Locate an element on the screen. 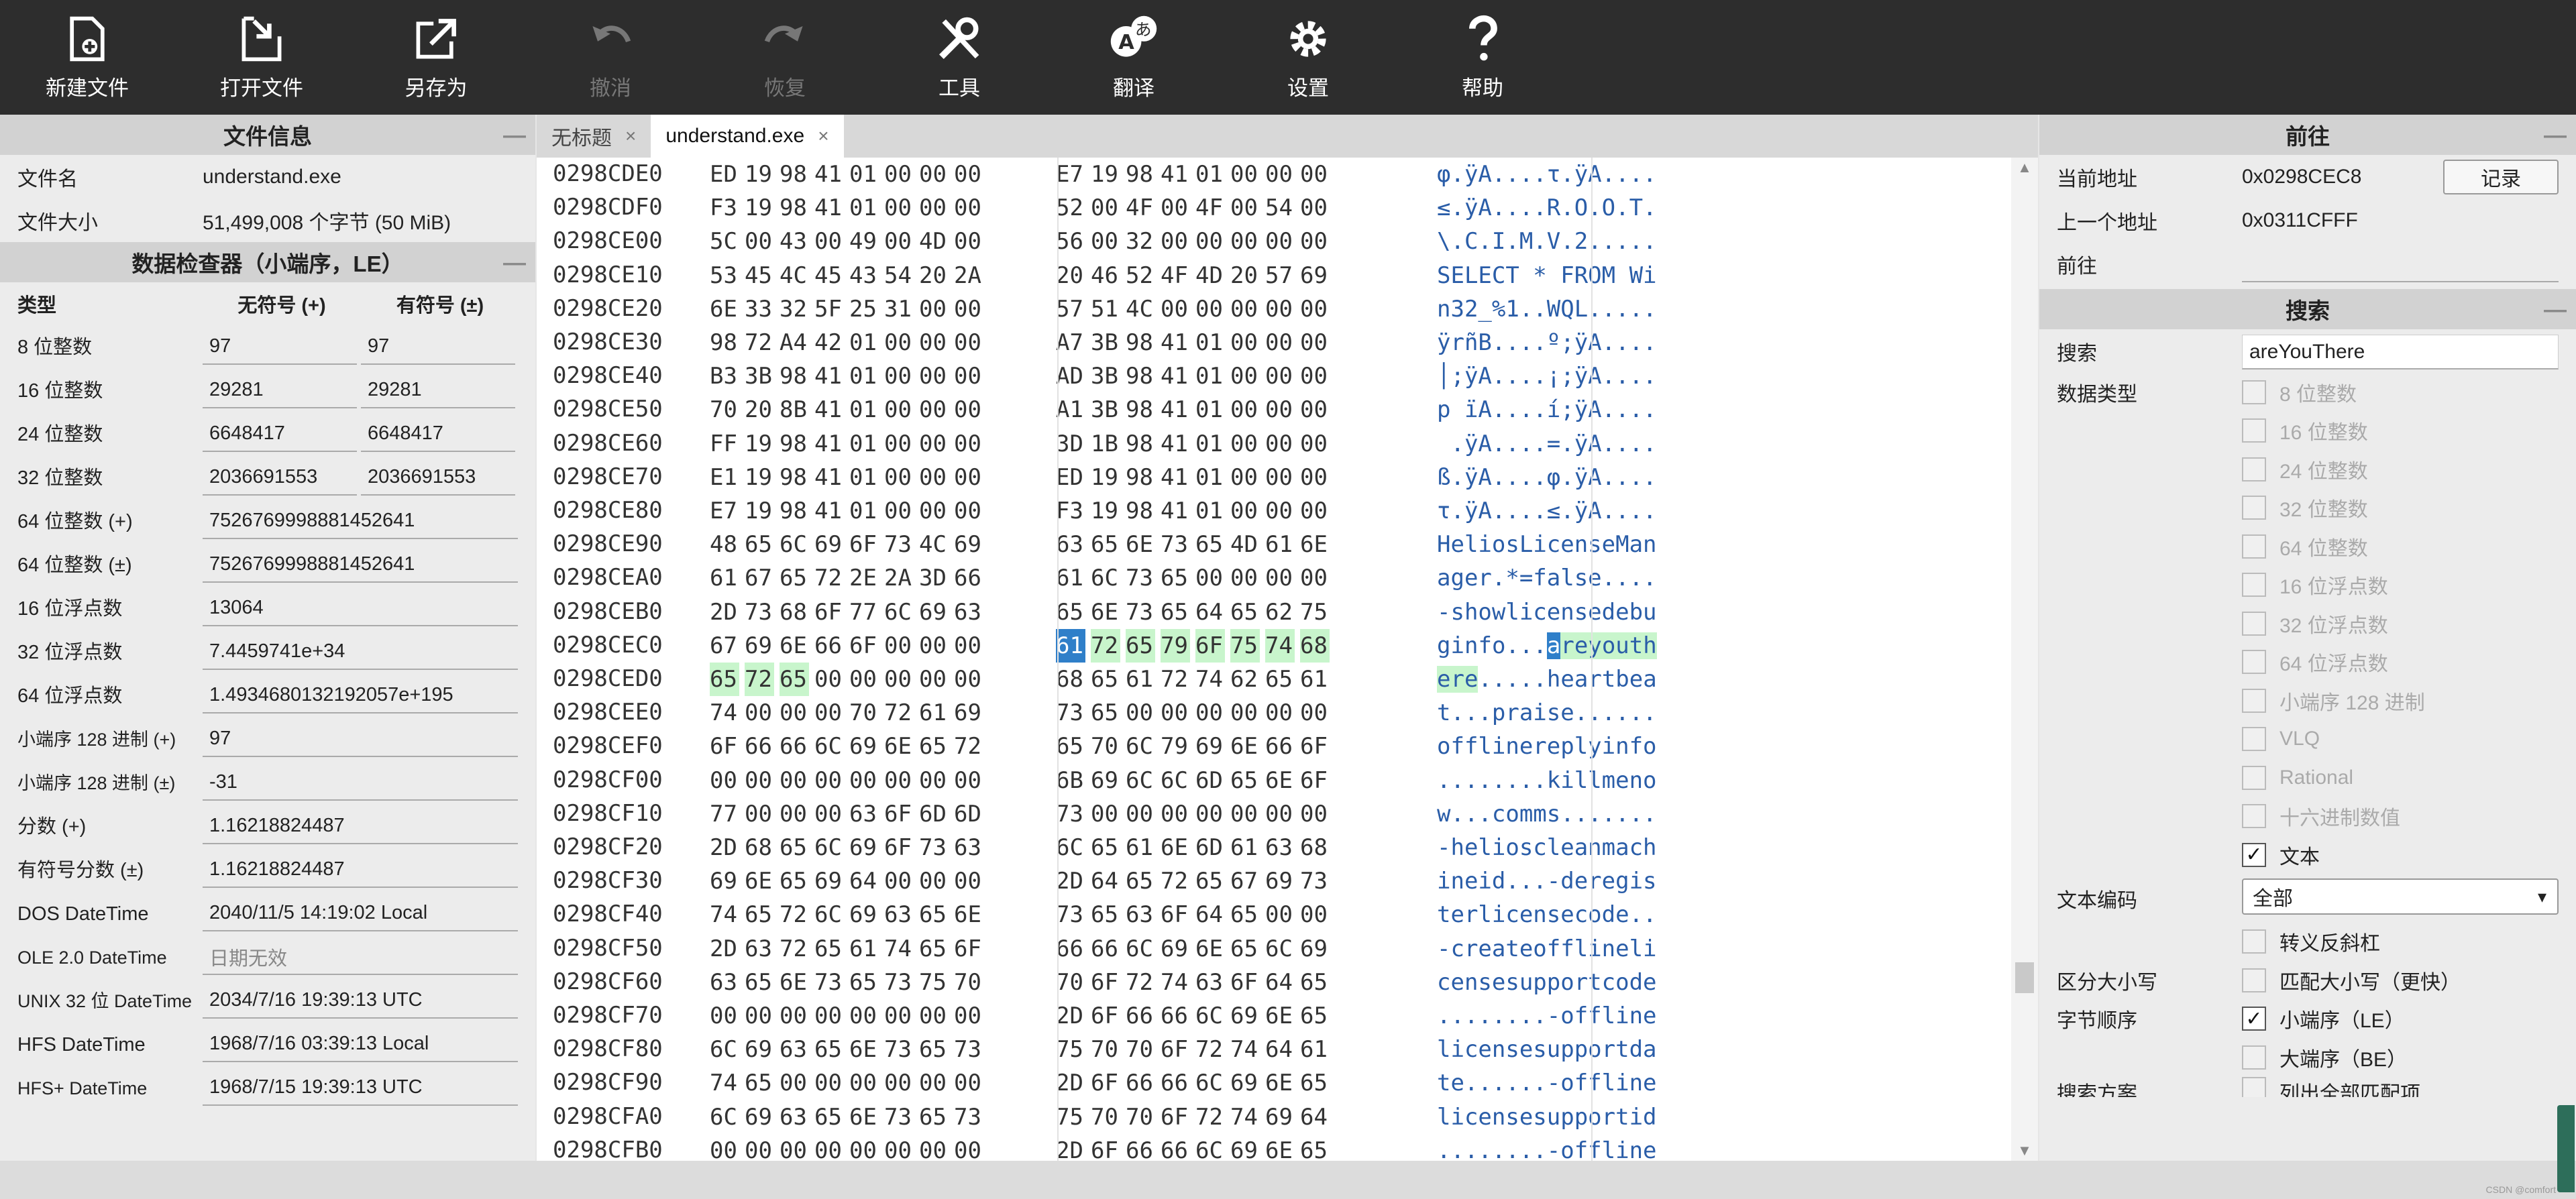 Image resolution: width=2576 pixels, height=1199 pixels. translate-button: Aあ 翻译 is located at coordinates (1133, 58).